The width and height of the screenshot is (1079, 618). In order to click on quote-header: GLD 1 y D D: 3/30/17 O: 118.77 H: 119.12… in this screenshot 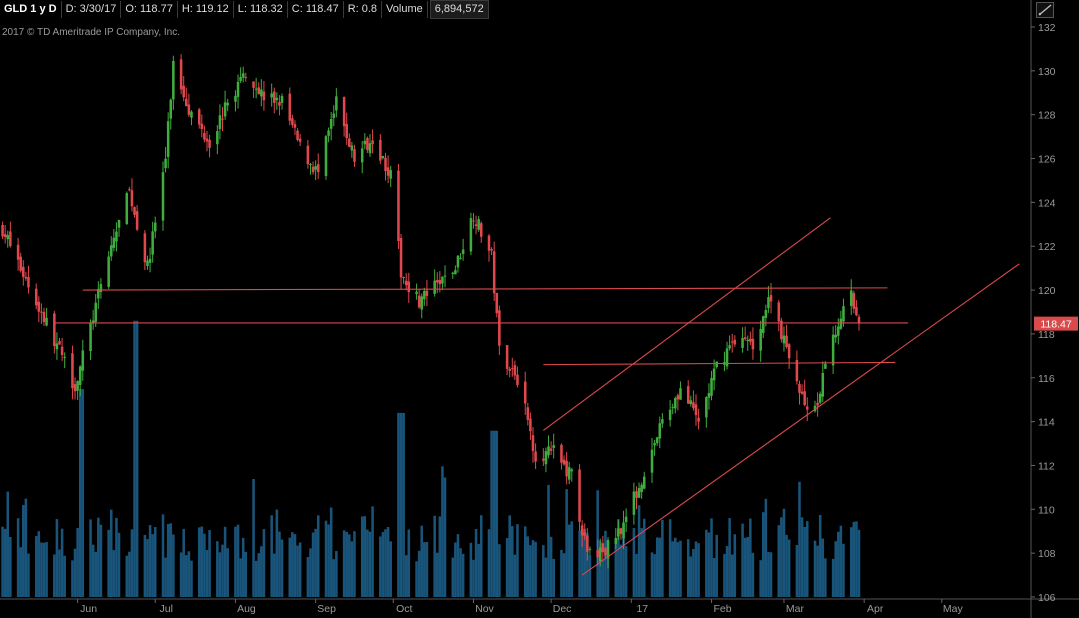, I will do `click(244, 9)`.